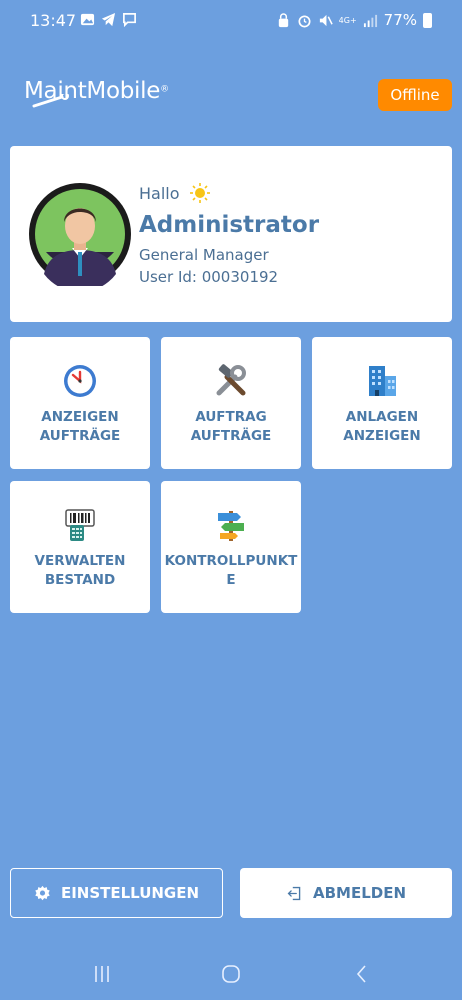 The image size is (462, 1000). What do you see at coordinates (294, 893) in the screenshot?
I see `logout-icon` at bounding box center [294, 893].